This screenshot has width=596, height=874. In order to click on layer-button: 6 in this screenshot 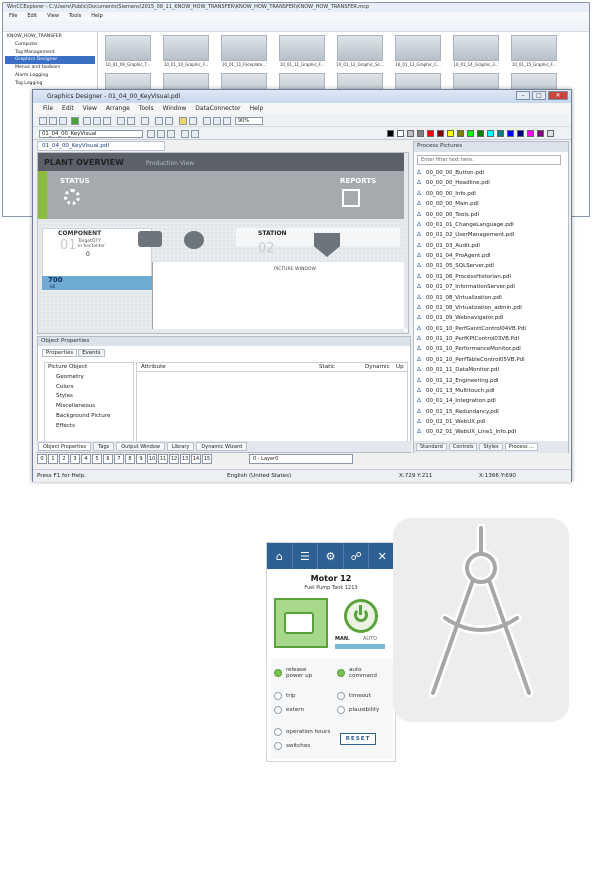, I will do `click(108, 459)`.